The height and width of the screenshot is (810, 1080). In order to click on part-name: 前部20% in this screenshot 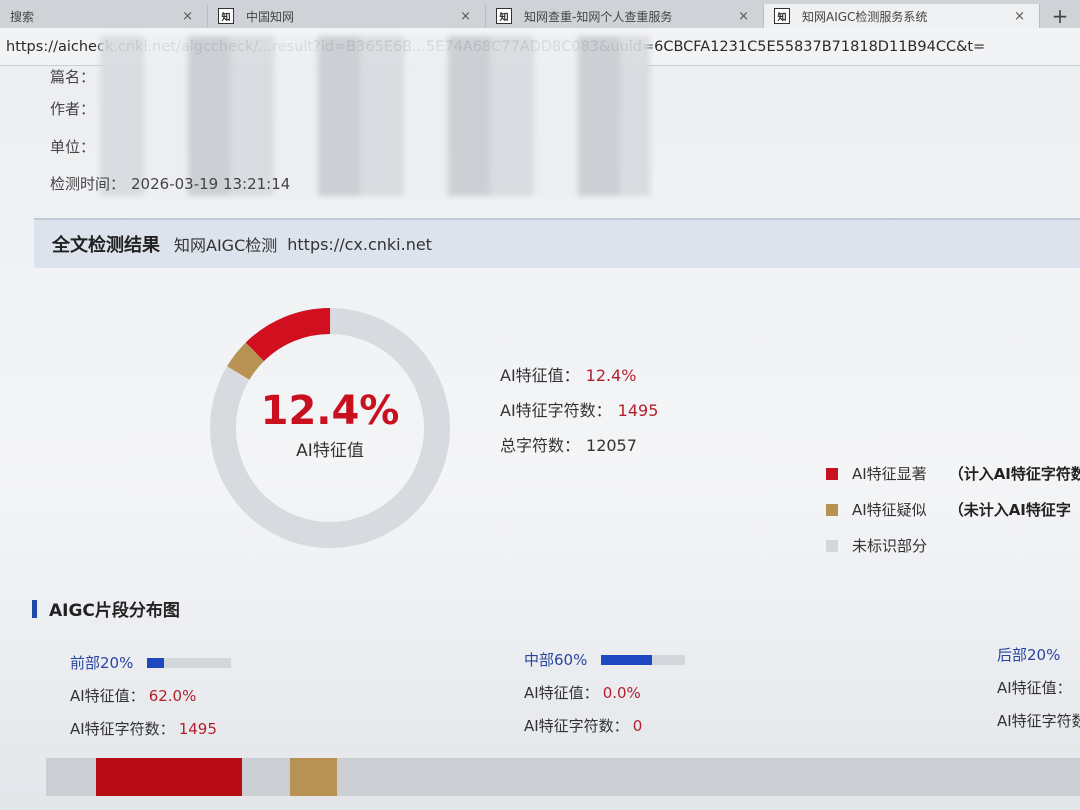, I will do `click(102, 663)`.